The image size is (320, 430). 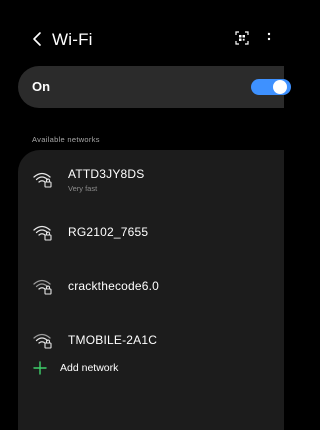 What do you see at coordinates (154, 87) in the screenshot?
I see `wifi-toggle-row: On` at bounding box center [154, 87].